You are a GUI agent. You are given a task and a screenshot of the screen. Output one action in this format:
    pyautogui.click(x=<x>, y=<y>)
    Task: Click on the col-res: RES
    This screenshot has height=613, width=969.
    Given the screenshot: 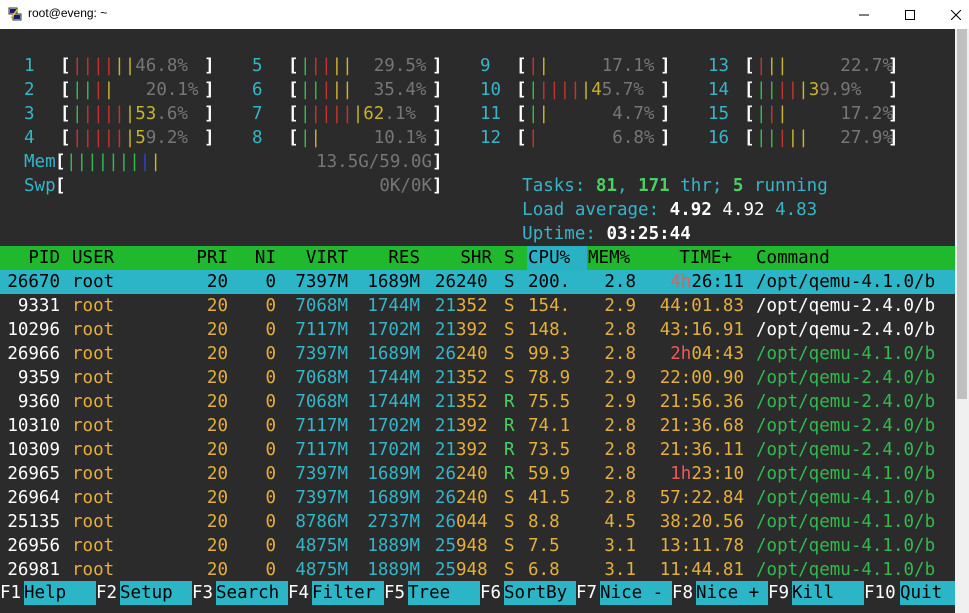 What is the action you would take?
    pyautogui.click(x=390, y=258)
    